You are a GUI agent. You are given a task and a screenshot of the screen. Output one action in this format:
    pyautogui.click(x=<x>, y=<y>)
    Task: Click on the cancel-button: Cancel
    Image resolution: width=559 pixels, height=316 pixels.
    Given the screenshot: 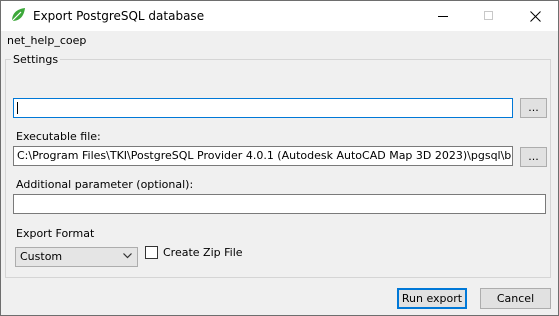 What is the action you would take?
    pyautogui.click(x=515, y=298)
    